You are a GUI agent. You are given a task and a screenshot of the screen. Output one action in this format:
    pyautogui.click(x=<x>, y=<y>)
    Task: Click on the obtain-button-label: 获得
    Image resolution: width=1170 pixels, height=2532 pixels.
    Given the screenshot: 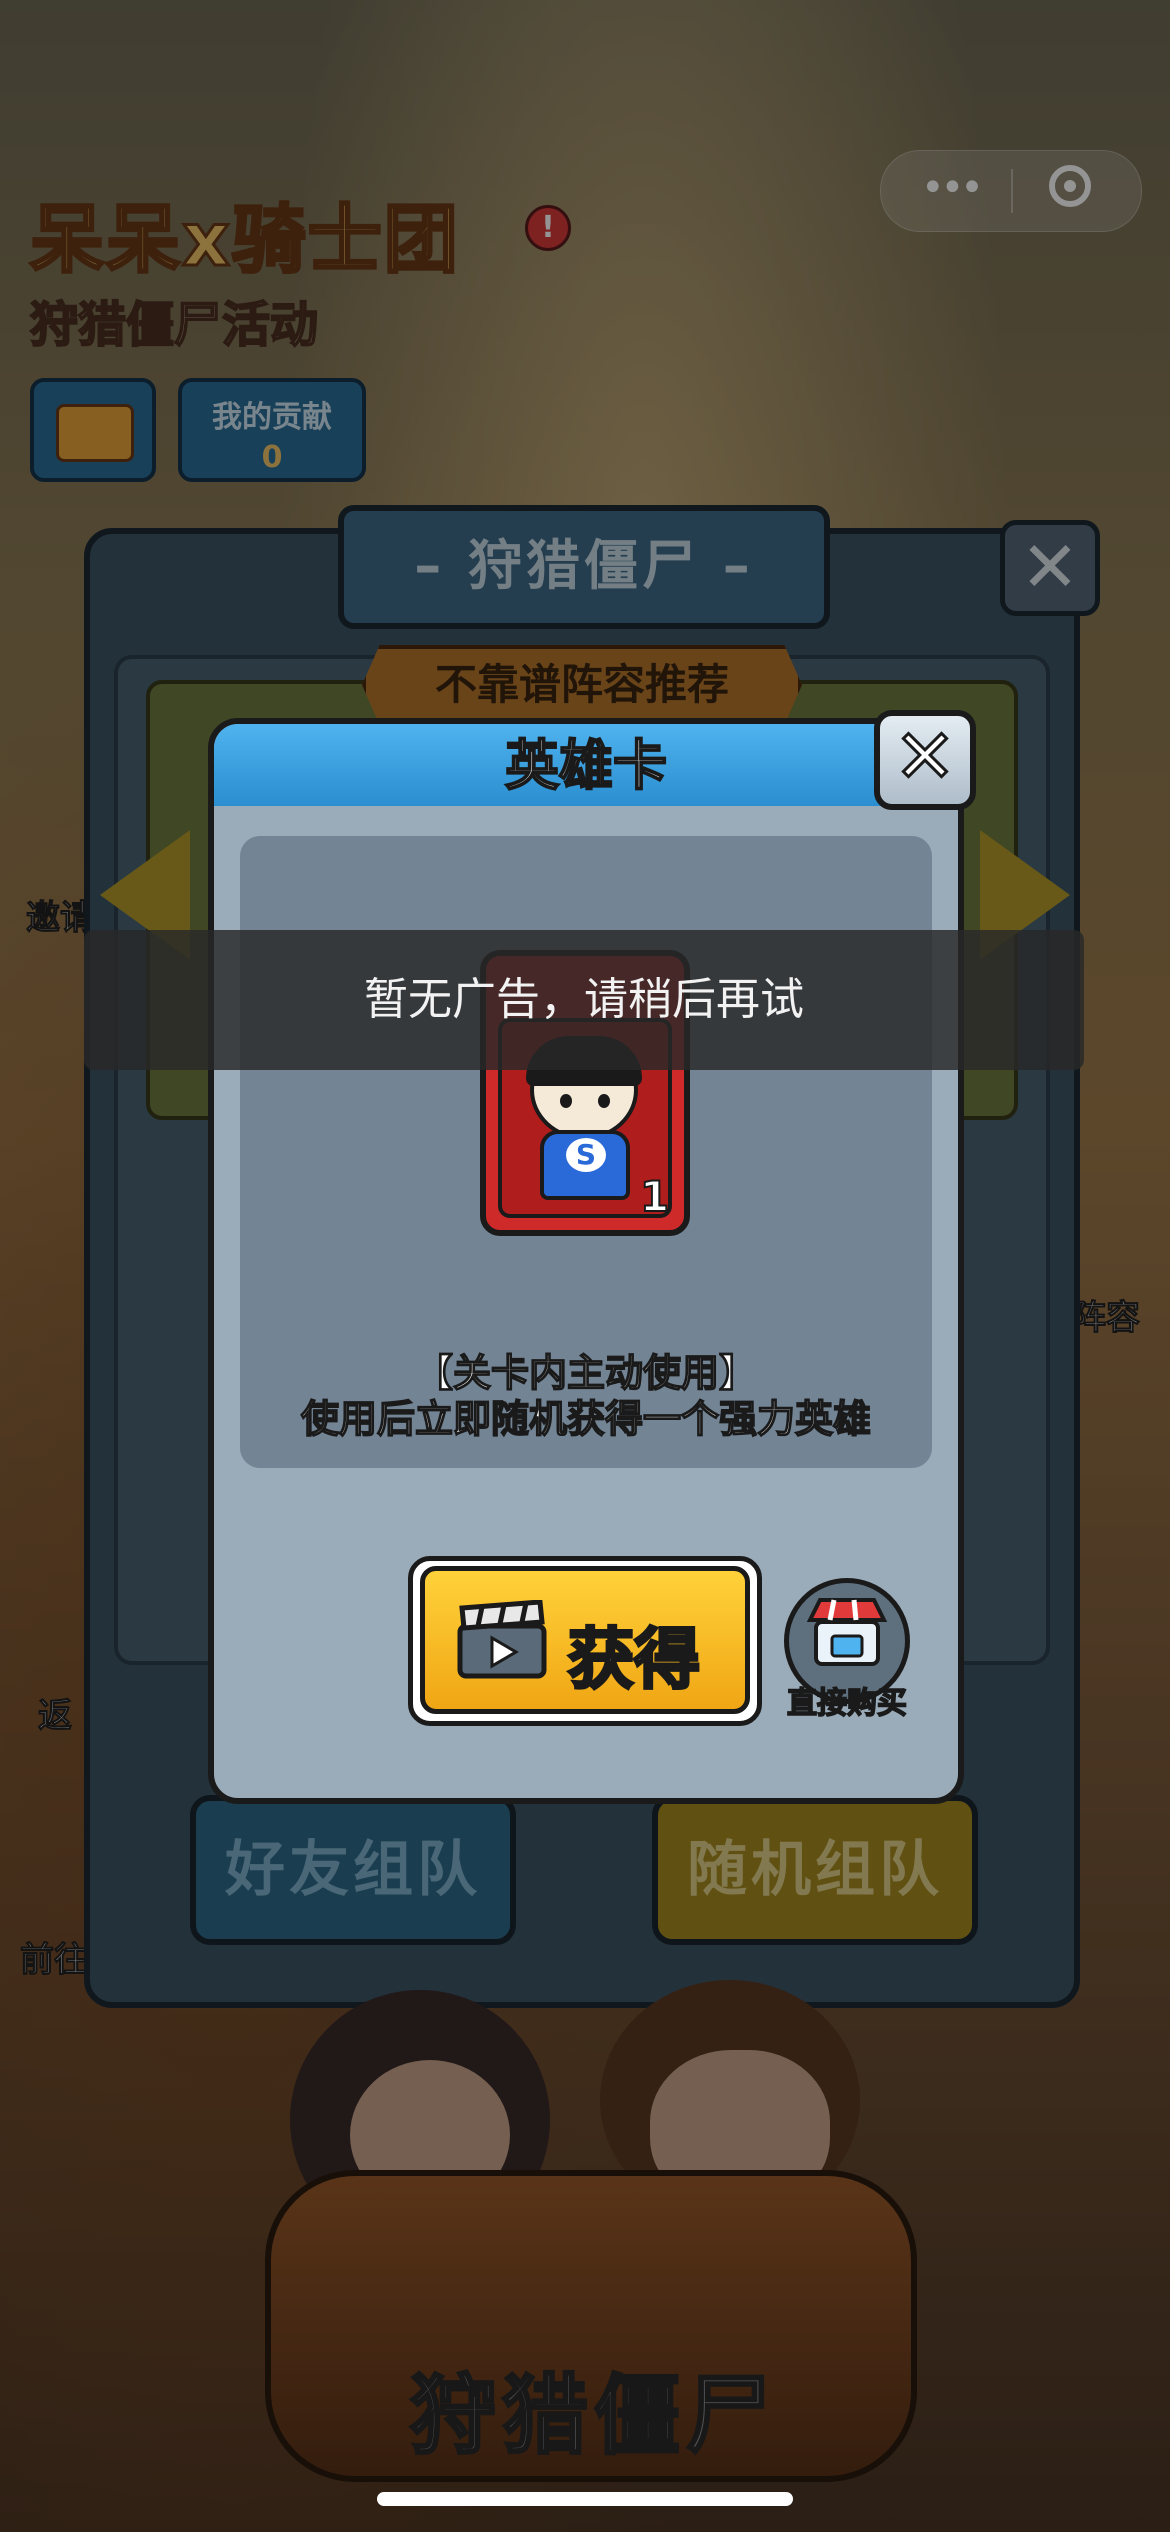 What is the action you would take?
    pyautogui.click(x=634, y=1660)
    